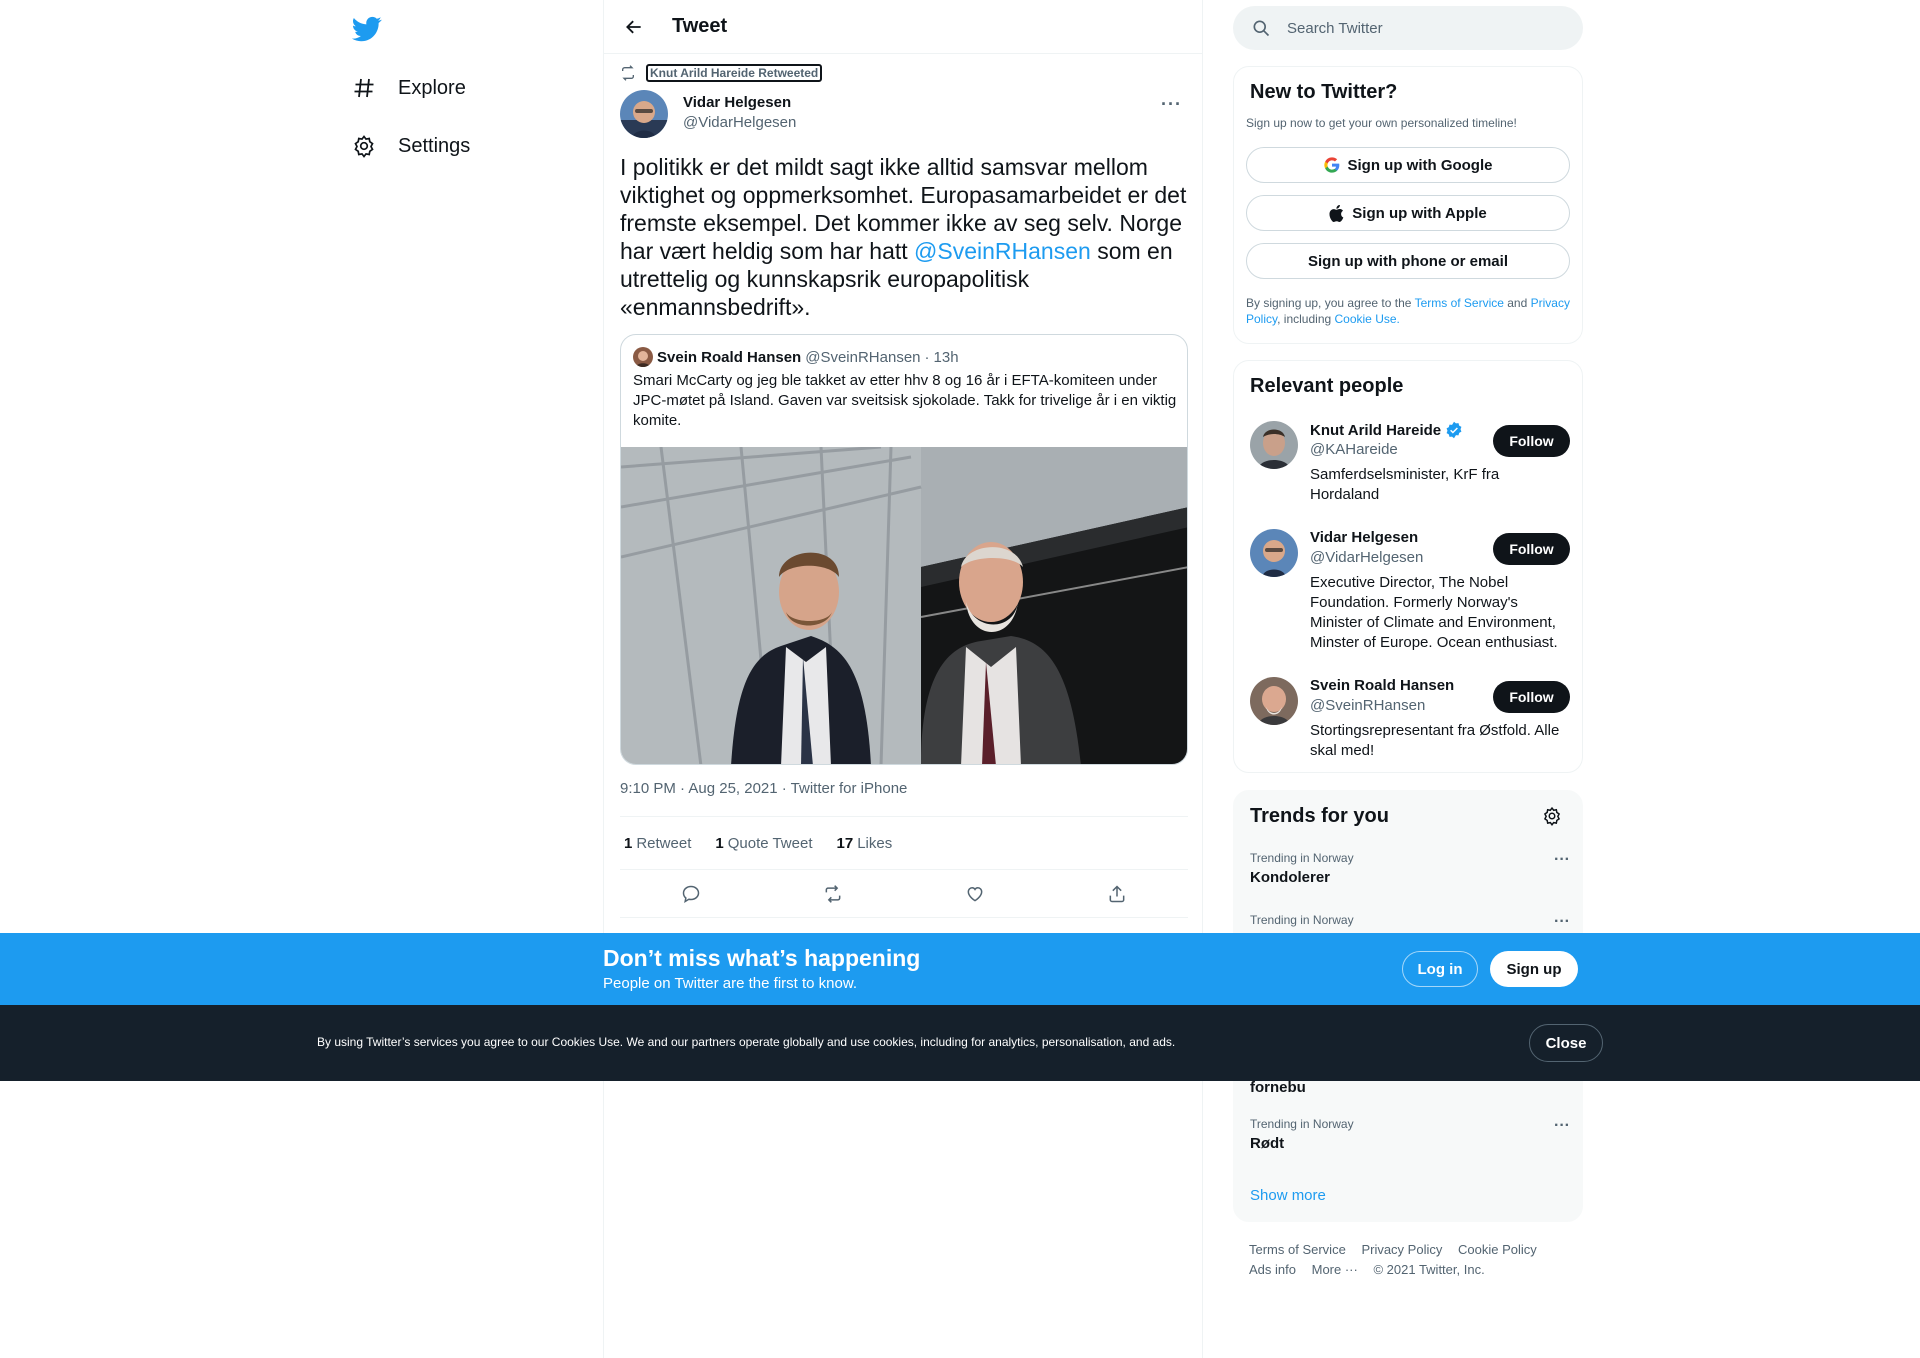  What do you see at coordinates (1405, 484) in the screenshot?
I see `person-bio: Samferdselsminister, KrF fra Hordaland` at bounding box center [1405, 484].